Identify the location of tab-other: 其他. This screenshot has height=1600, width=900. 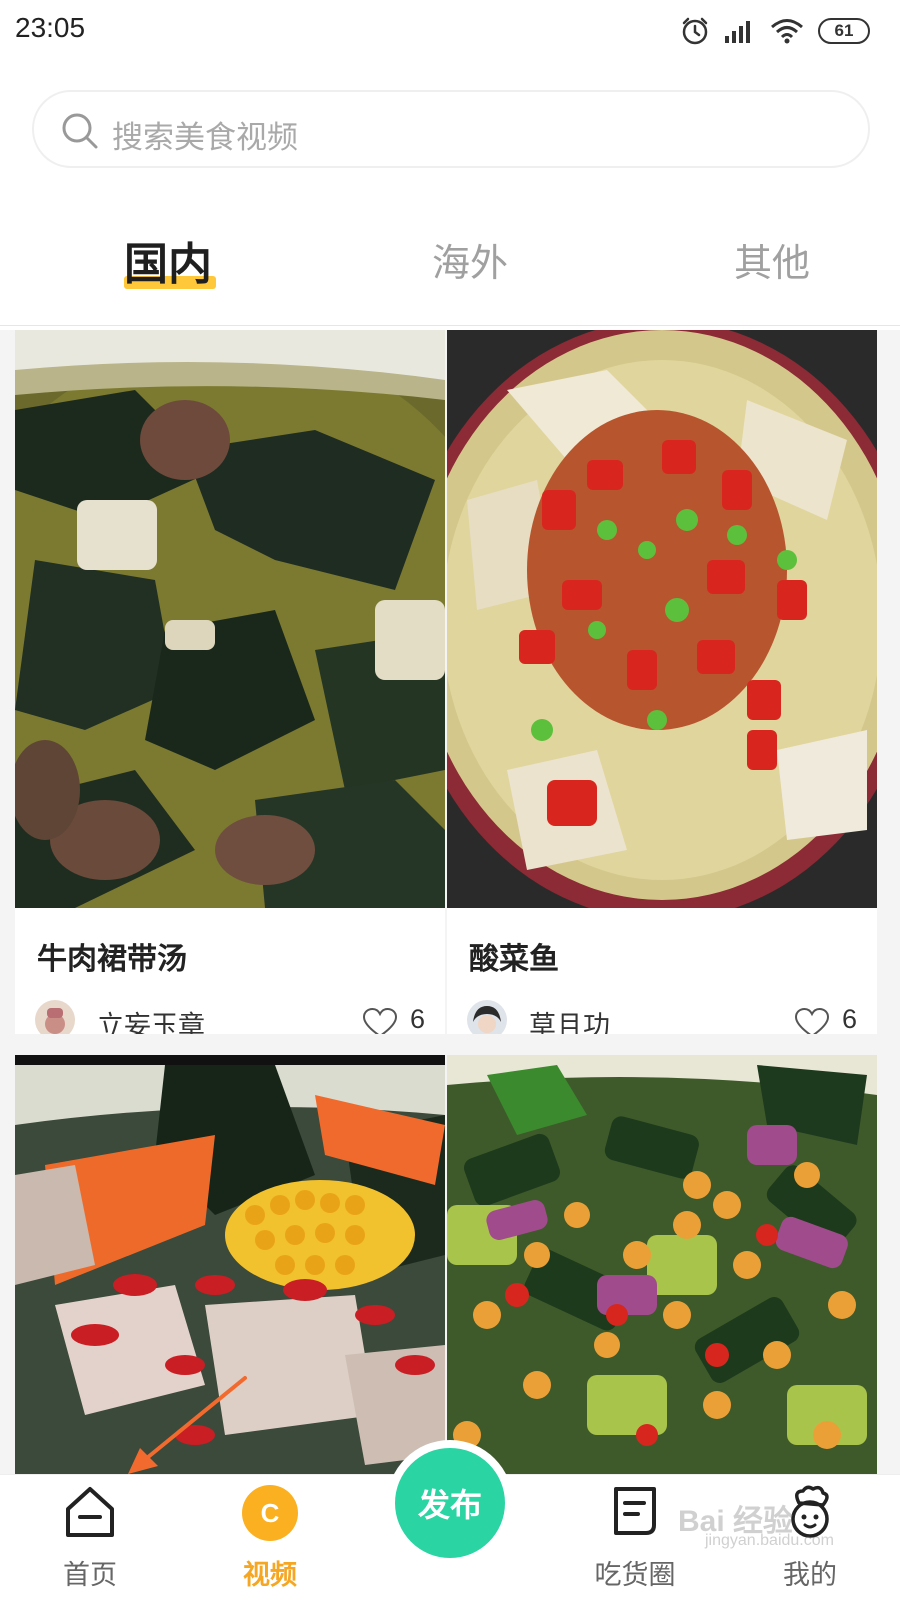
(772, 262).